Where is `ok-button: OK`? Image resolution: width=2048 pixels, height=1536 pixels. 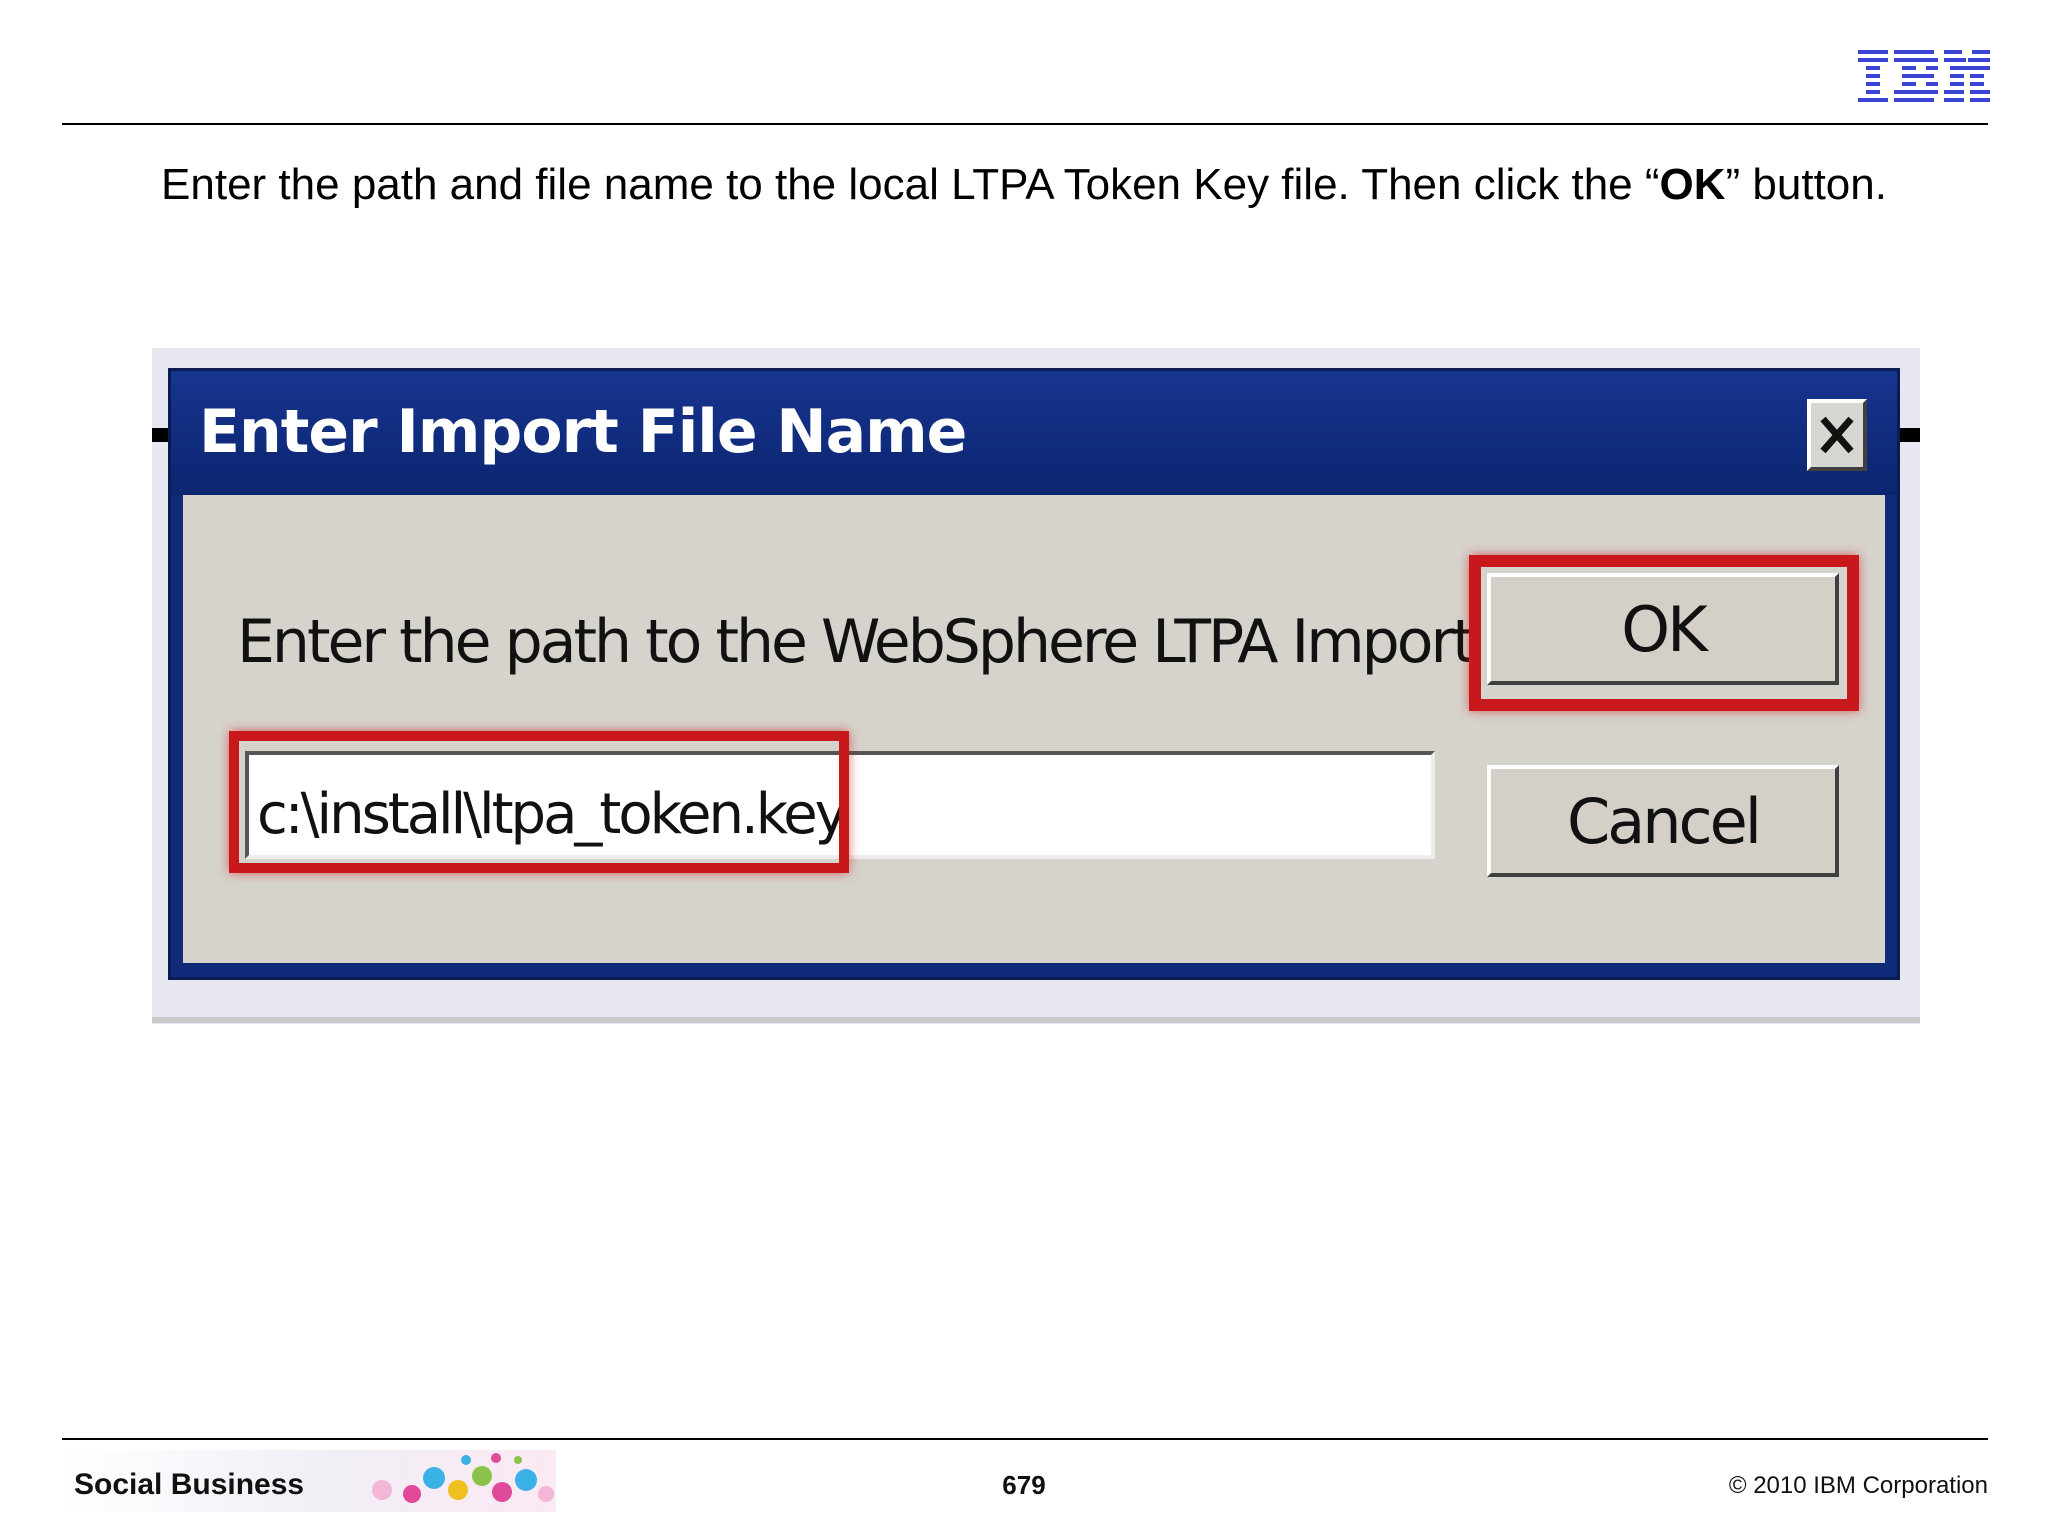
ok-button: OK is located at coordinates (1663, 629).